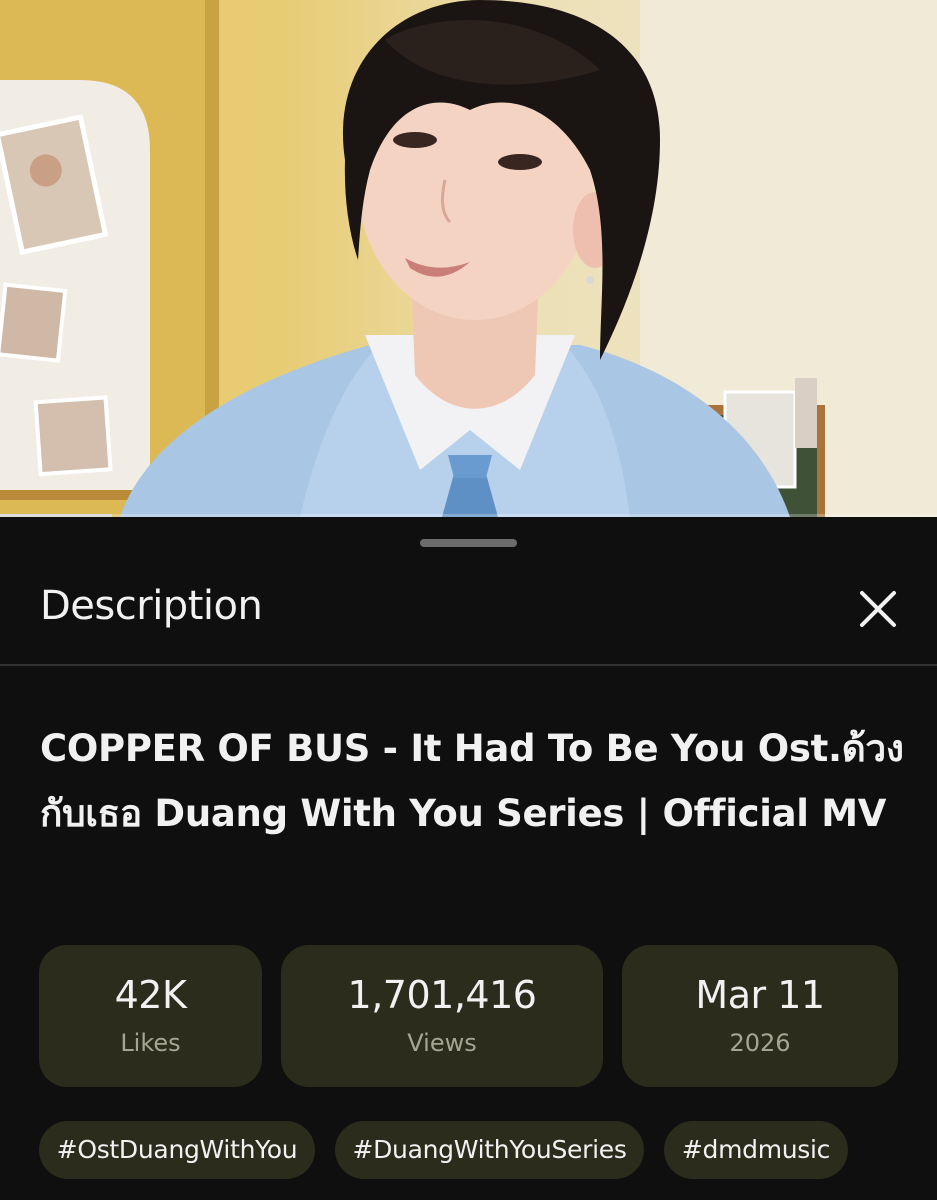  Describe the element at coordinates (442, 1043) in the screenshot. I see `views-label: Views` at that location.